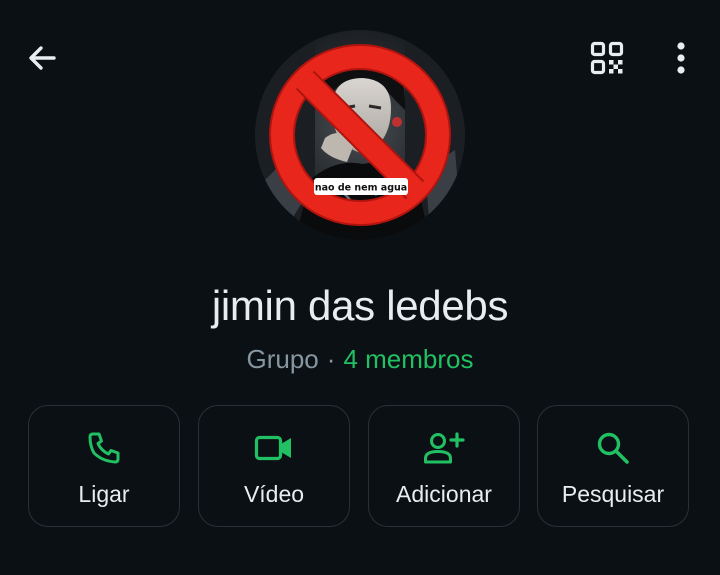 The image size is (720, 575). Describe the element at coordinates (444, 466) in the screenshot. I see `add-participant-button: Adicionar` at that location.